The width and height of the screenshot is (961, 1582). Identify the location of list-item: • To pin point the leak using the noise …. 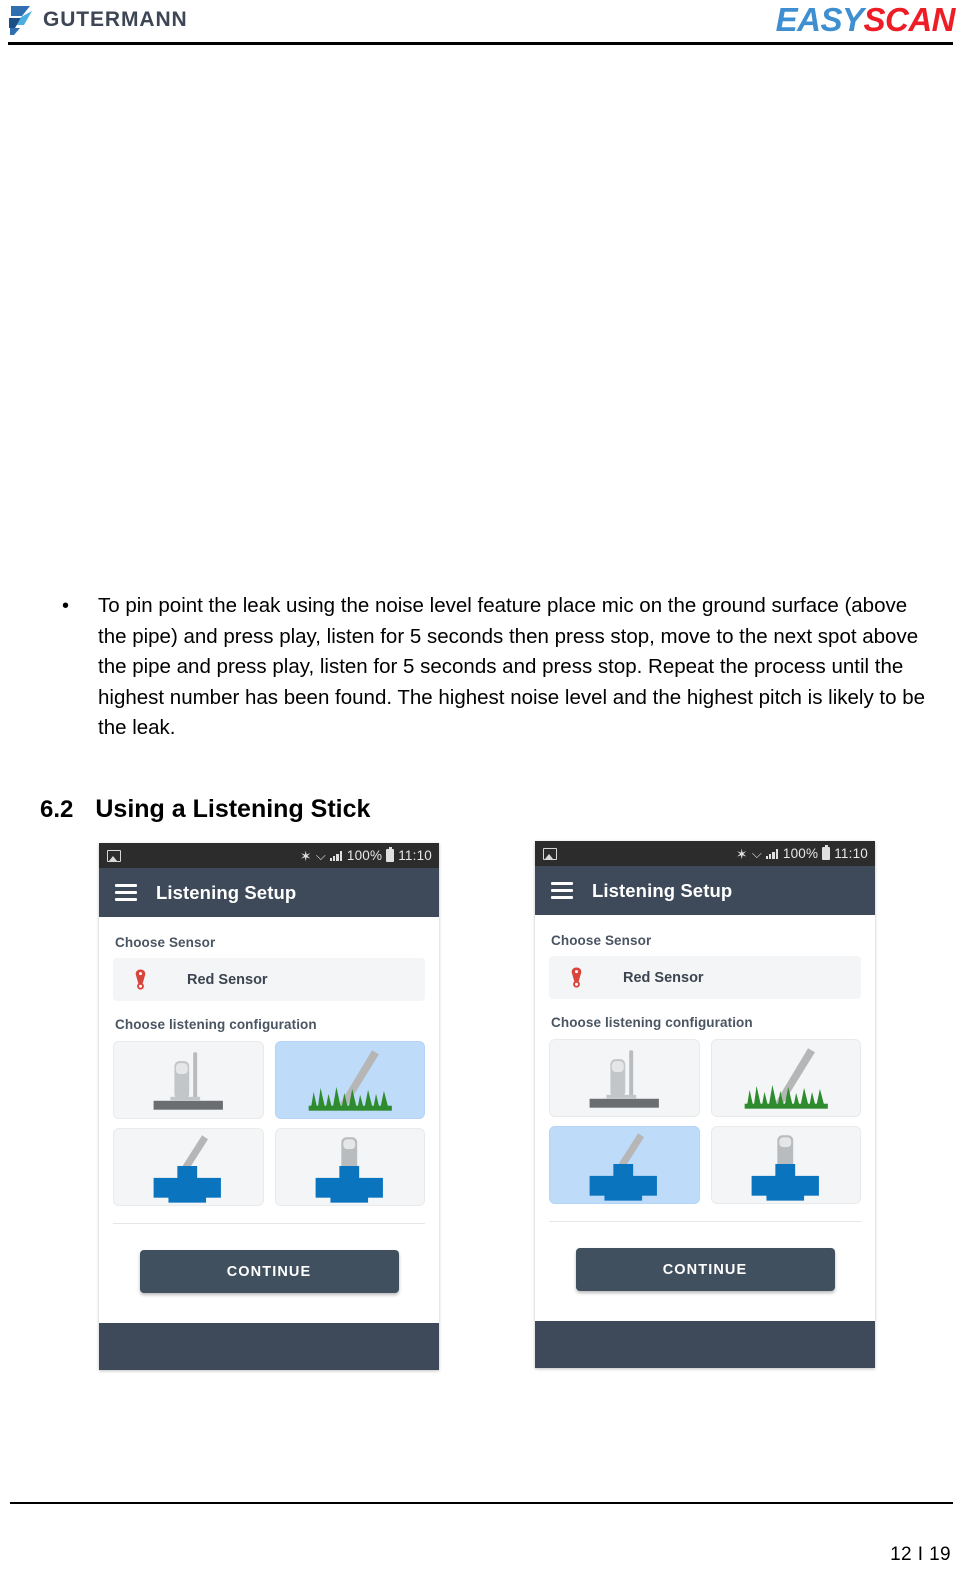
(496, 667).